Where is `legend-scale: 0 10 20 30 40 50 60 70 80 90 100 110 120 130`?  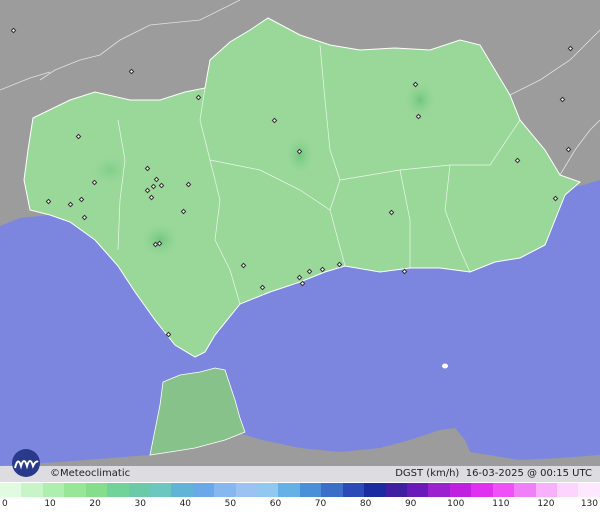 legend-scale: 0 10 20 30 40 50 60 70 80 90 100 110 120 130 is located at coordinates (300, 499).